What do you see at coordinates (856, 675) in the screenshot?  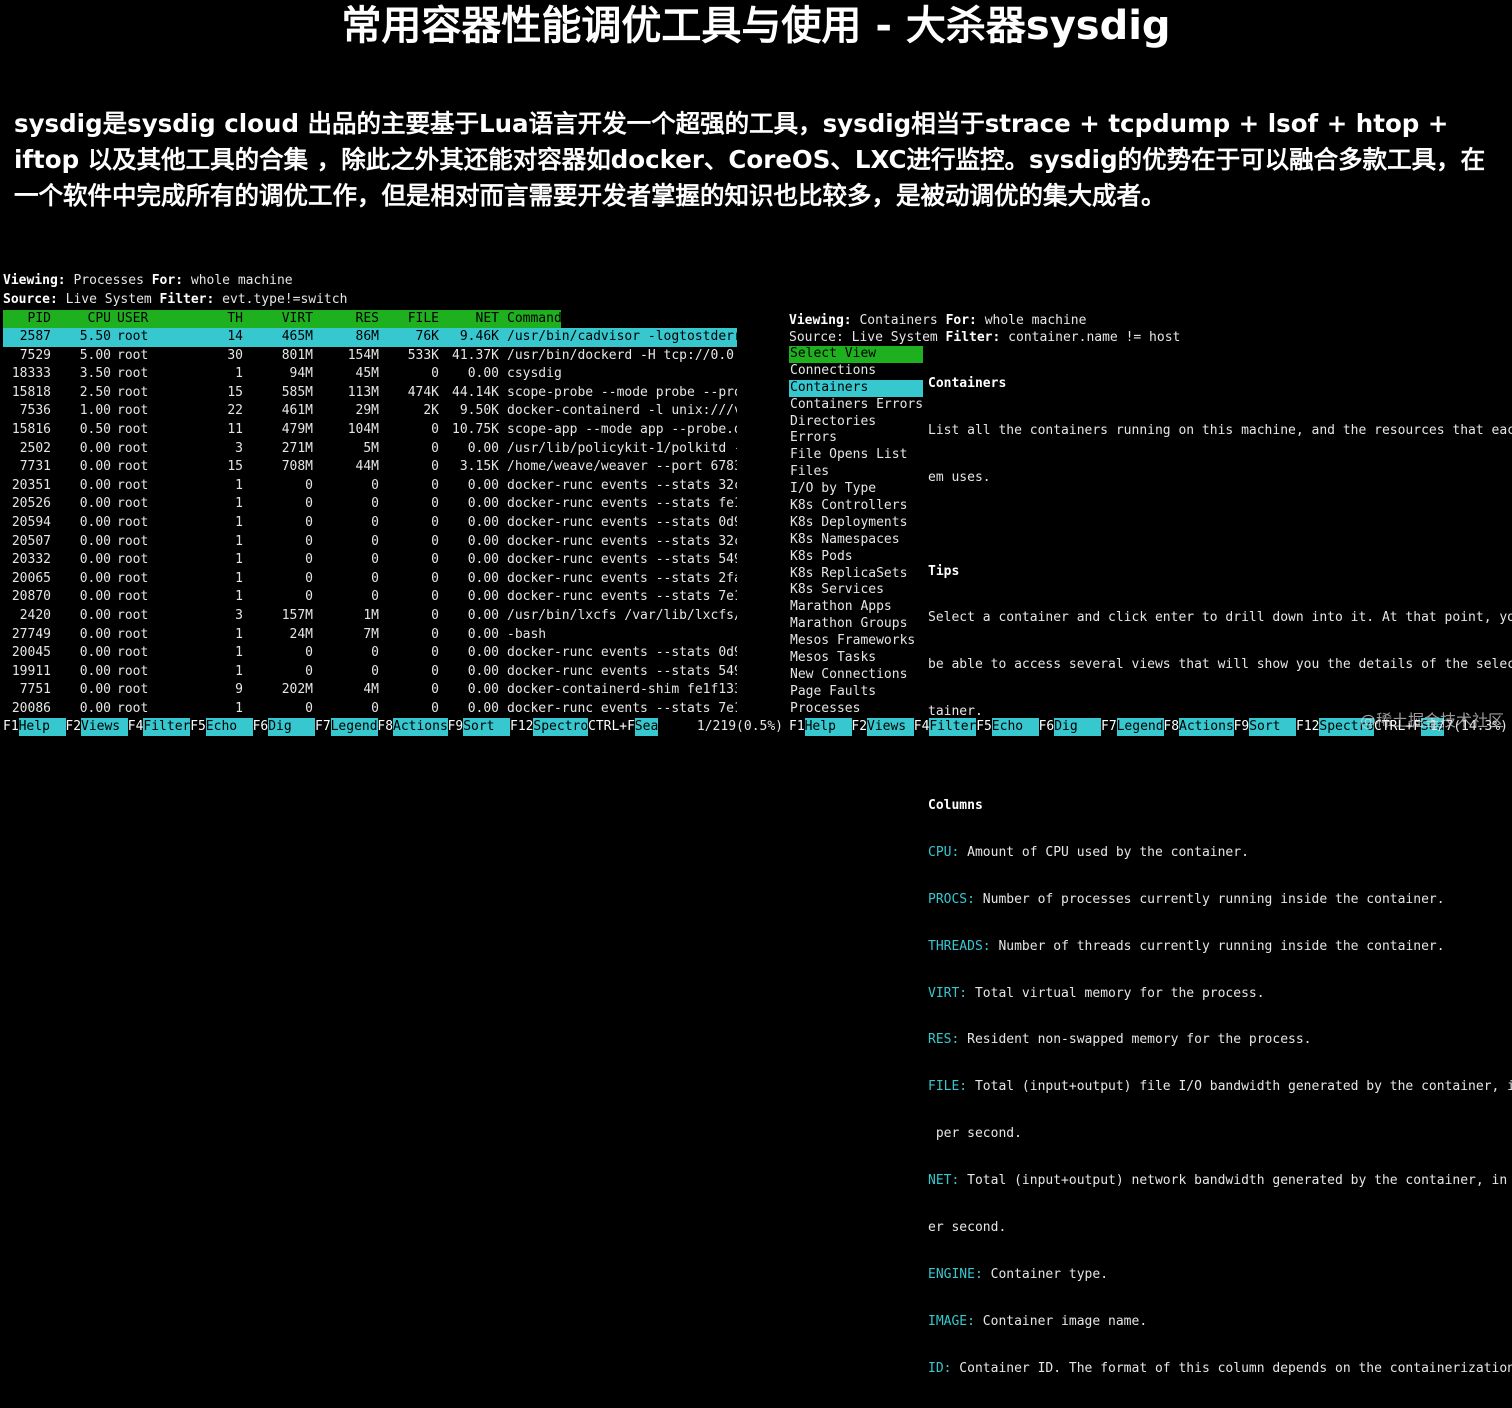 I see `view-item-new-connections: New Connections` at bounding box center [856, 675].